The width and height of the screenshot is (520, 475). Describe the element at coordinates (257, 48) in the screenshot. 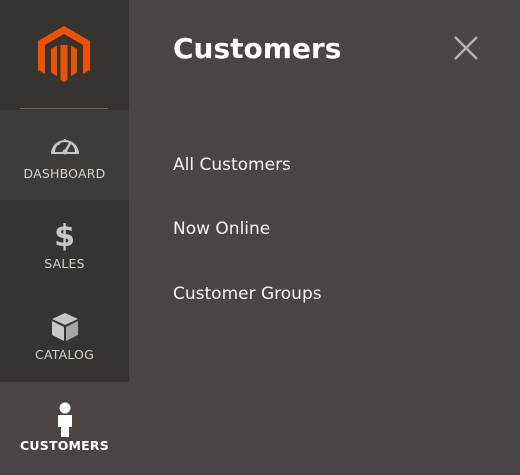

I see `panel-title: Customers` at that location.